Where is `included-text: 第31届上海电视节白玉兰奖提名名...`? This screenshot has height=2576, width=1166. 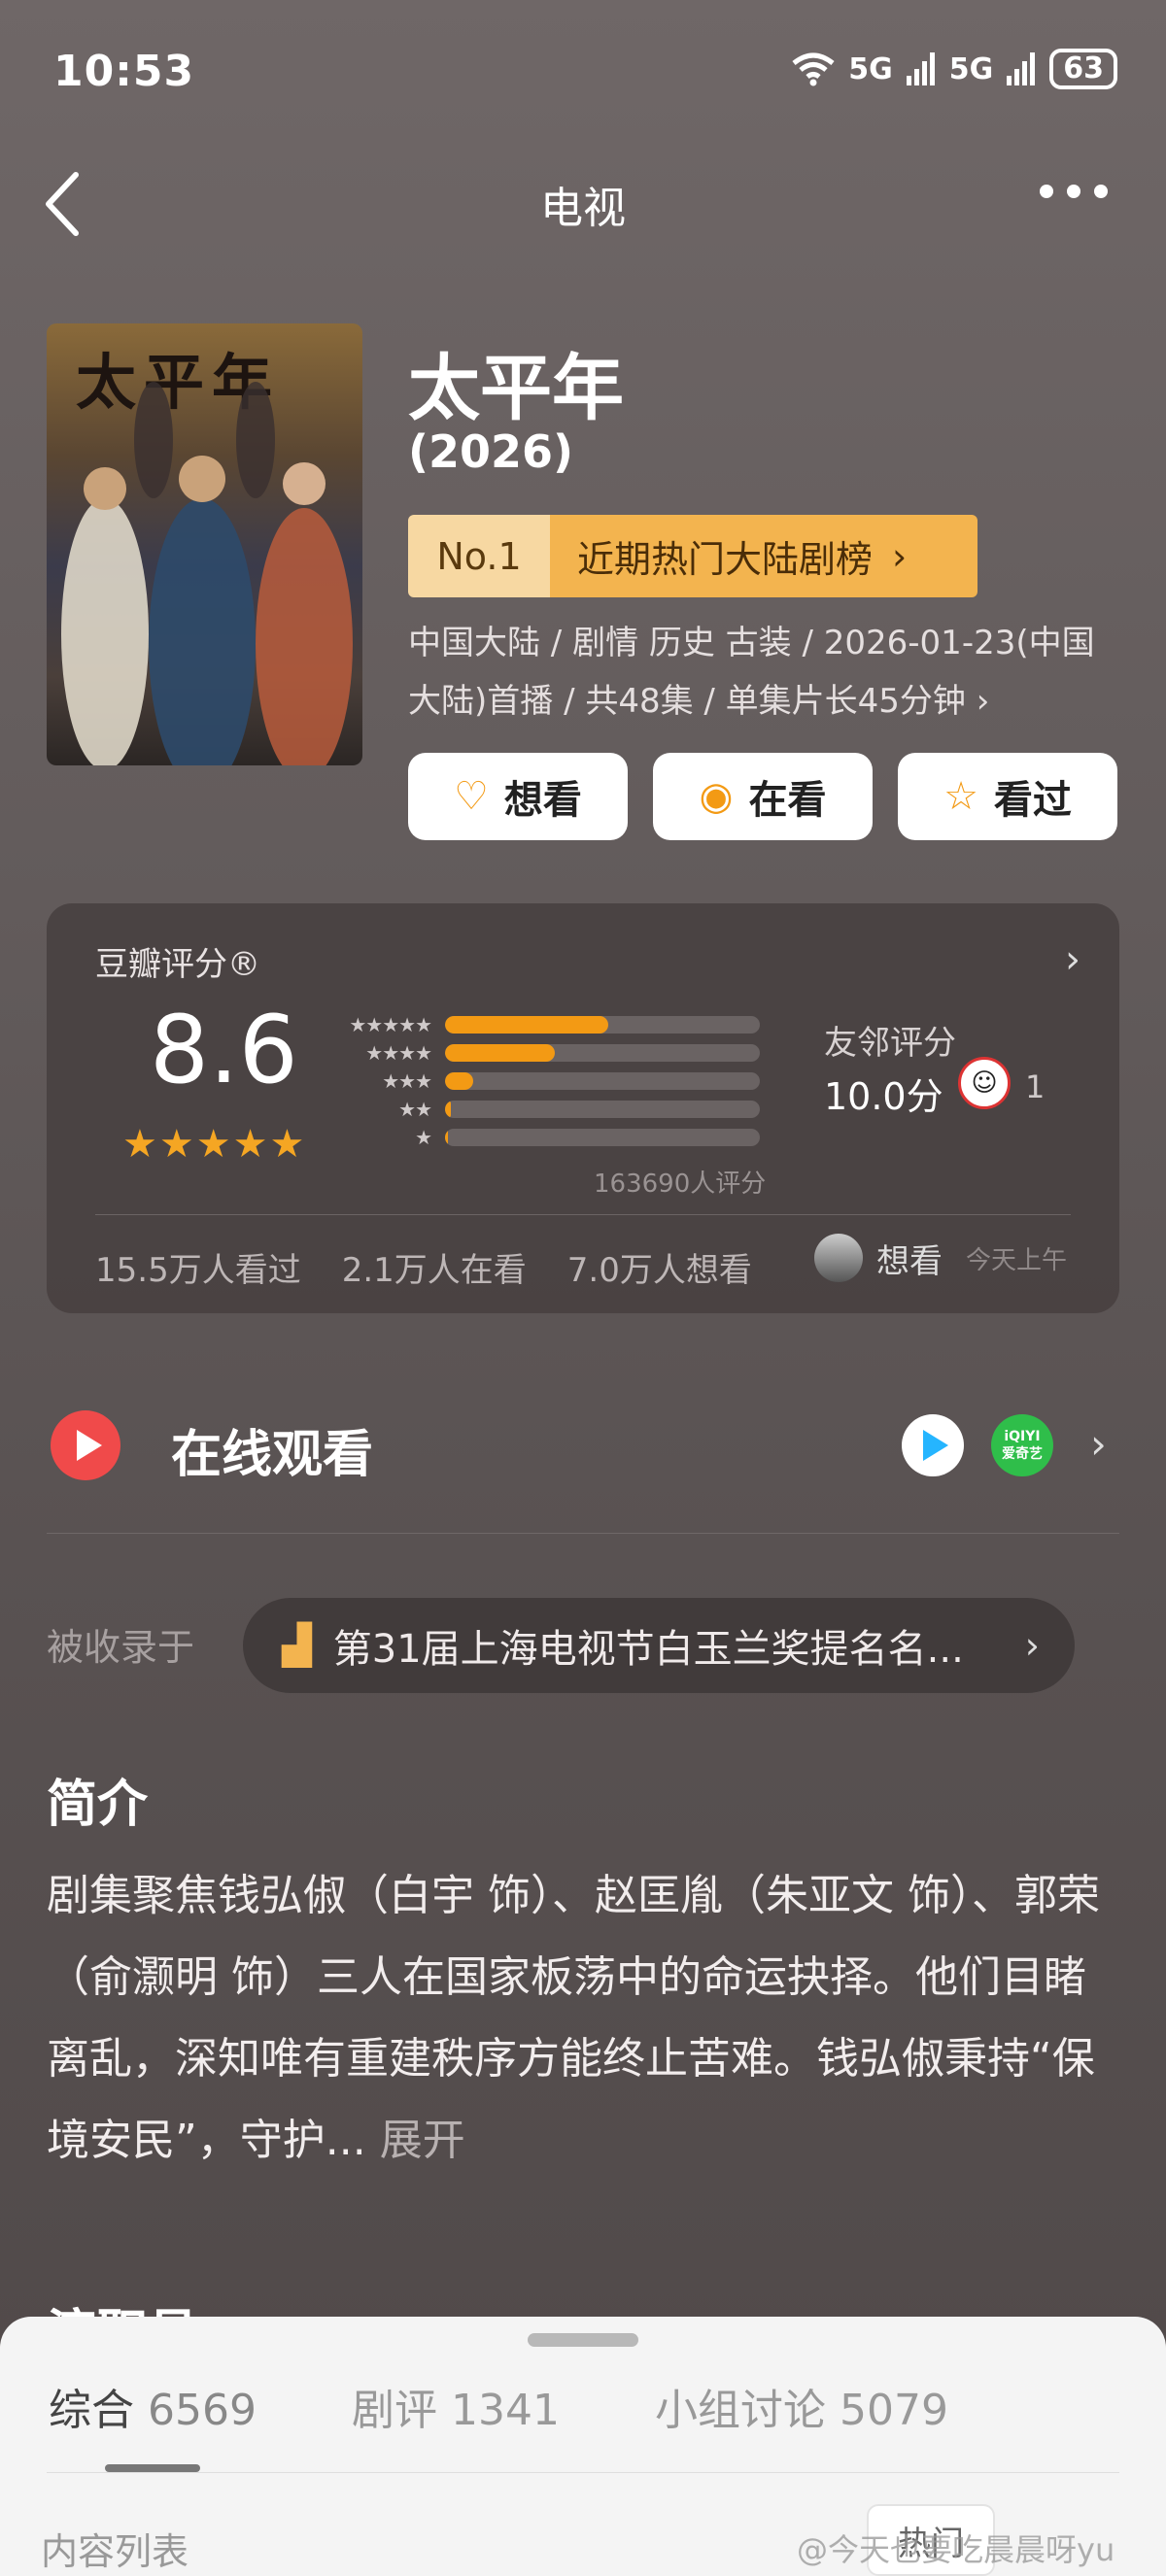 included-text: 第31届上海电视节白玉兰奖提名名... is located at coordinates (648, 1649).